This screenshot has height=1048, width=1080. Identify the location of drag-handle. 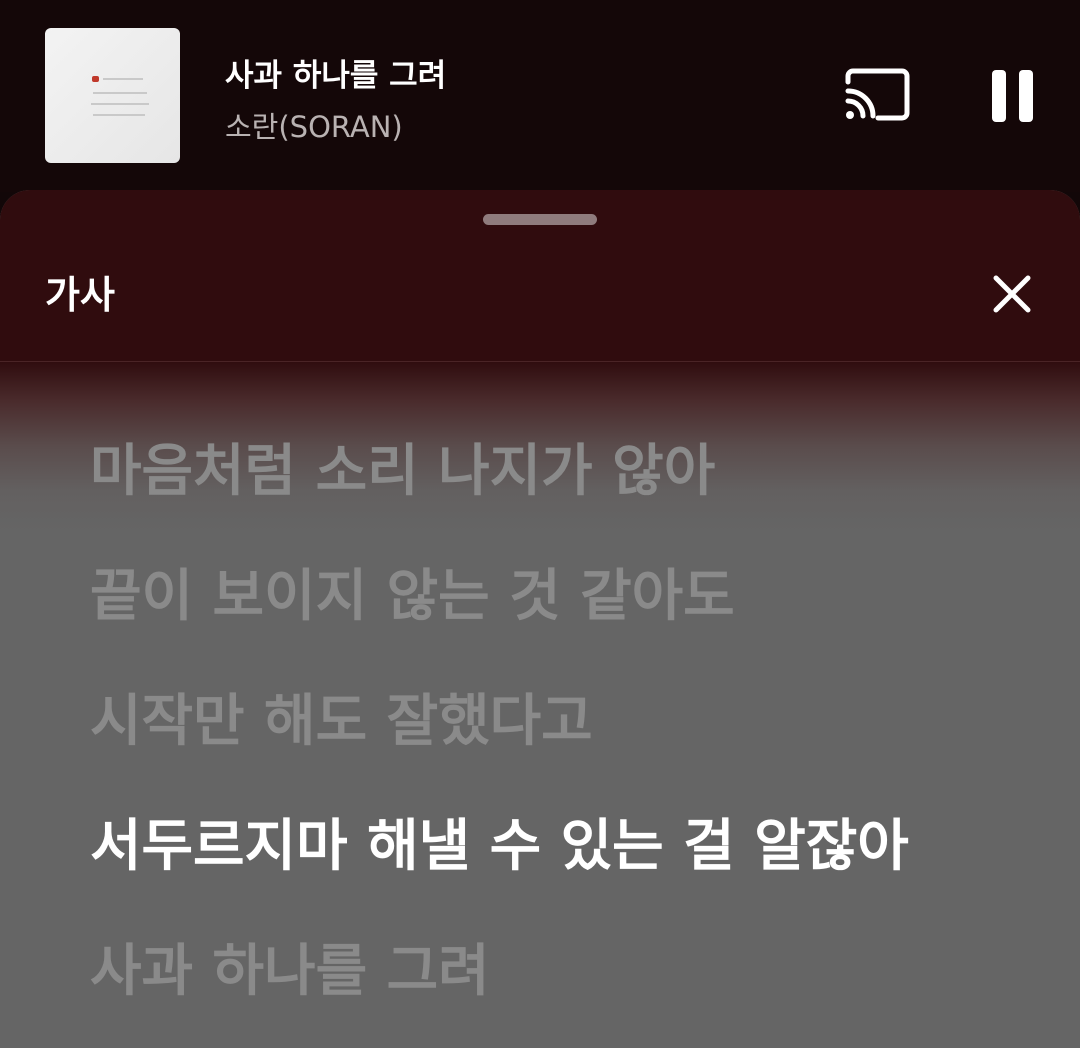
(540, 219).